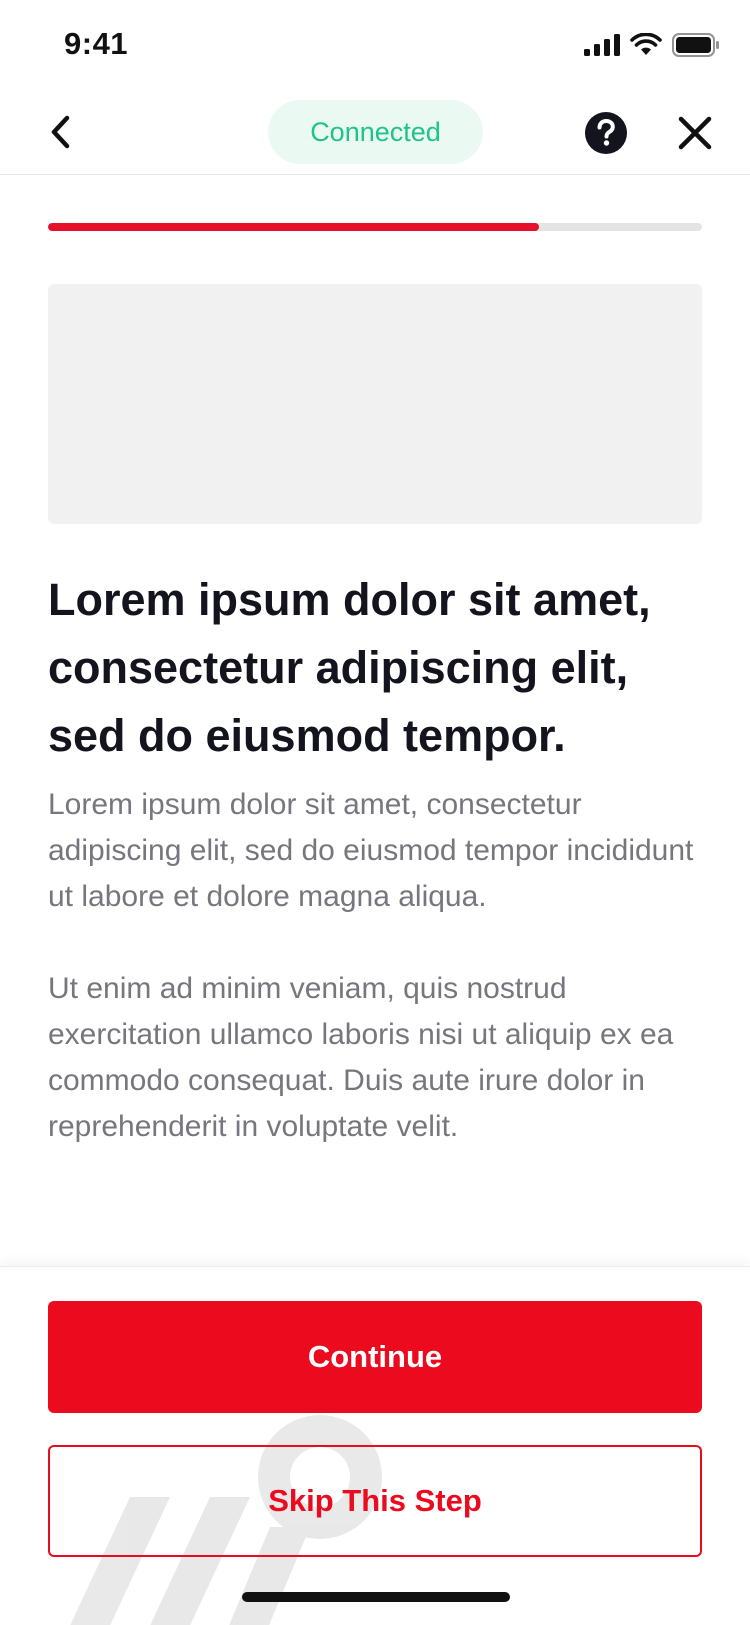 Image resolution: width=750 pixels, height=1625 pixels. I want to click on back-button, so click(60, 132).